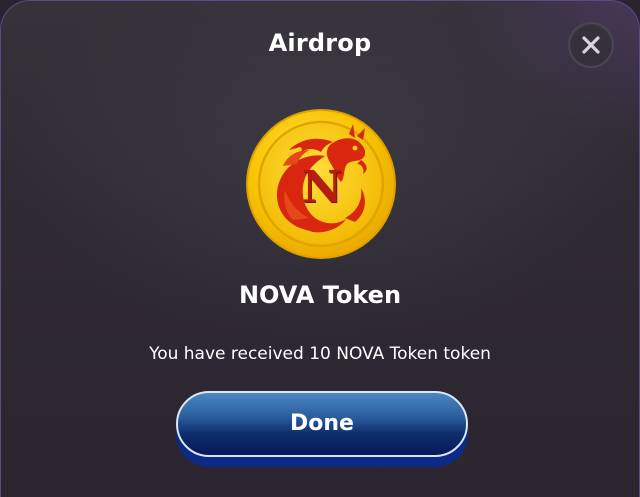  What do you see at coordinates (322, 187) in the screenshot?
I see `svg-text: N` at bounding box center [322, 187].